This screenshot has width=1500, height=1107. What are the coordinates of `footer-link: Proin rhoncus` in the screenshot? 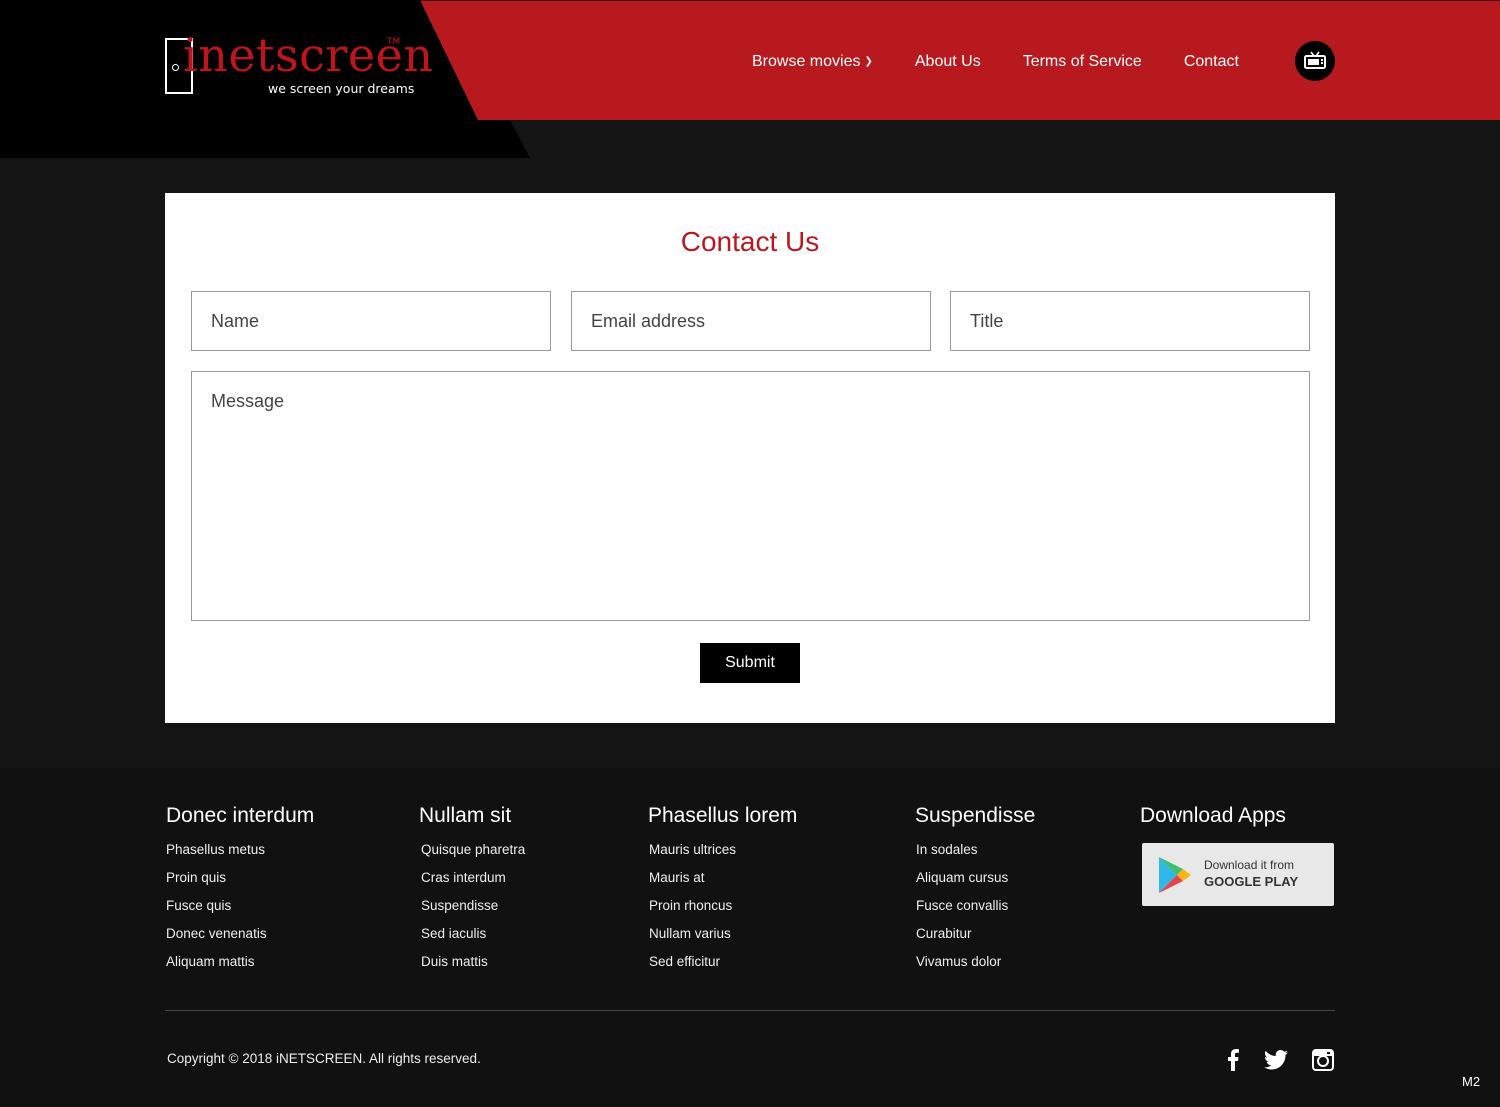 It's located at (723, 912).